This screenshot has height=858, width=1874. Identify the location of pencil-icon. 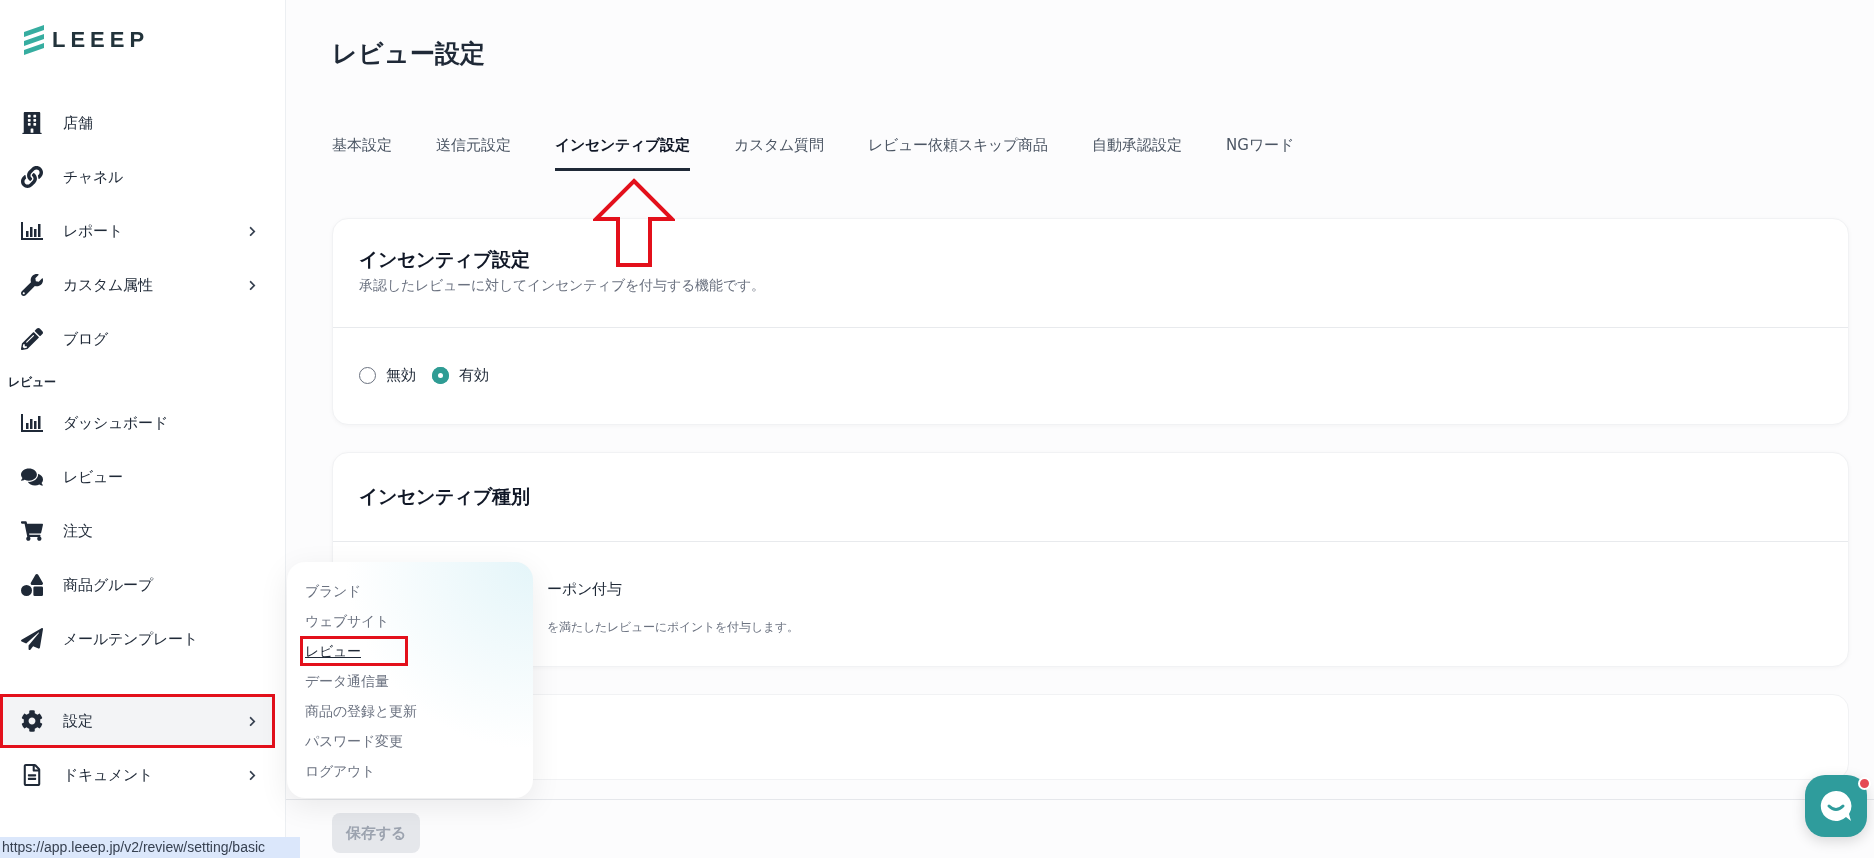
(32, 339).